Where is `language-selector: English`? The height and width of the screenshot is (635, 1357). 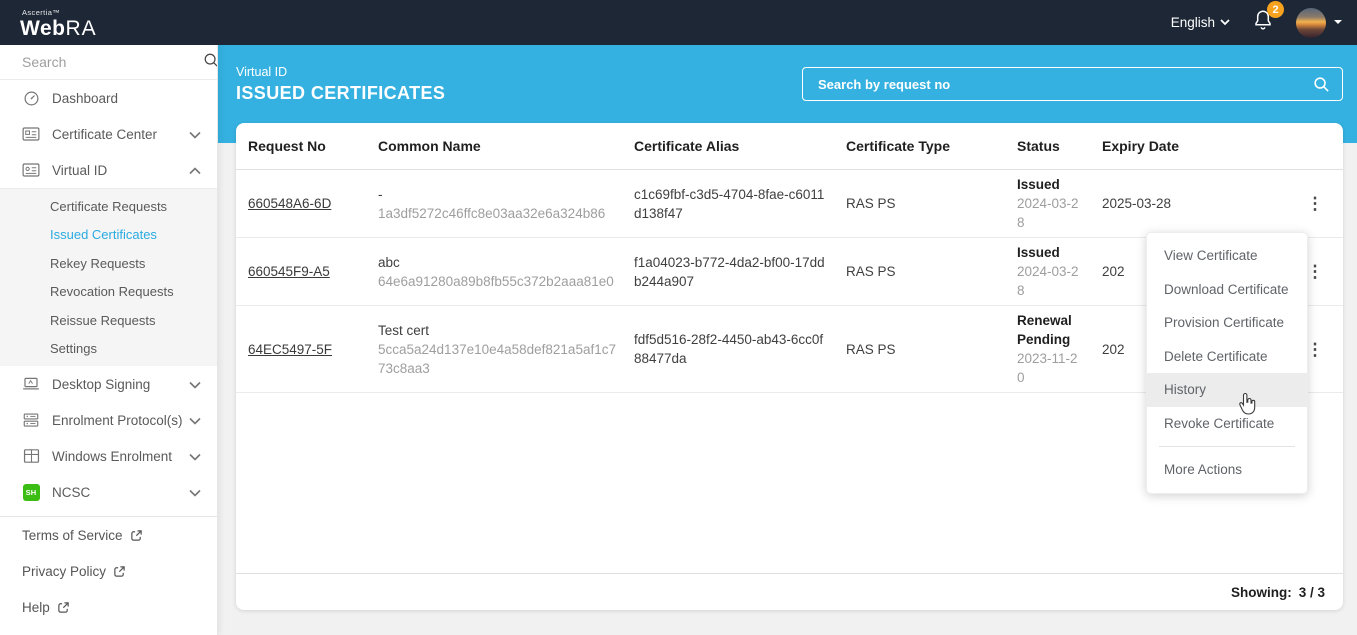
language-selector: English is located at coordinates (1200, 22).